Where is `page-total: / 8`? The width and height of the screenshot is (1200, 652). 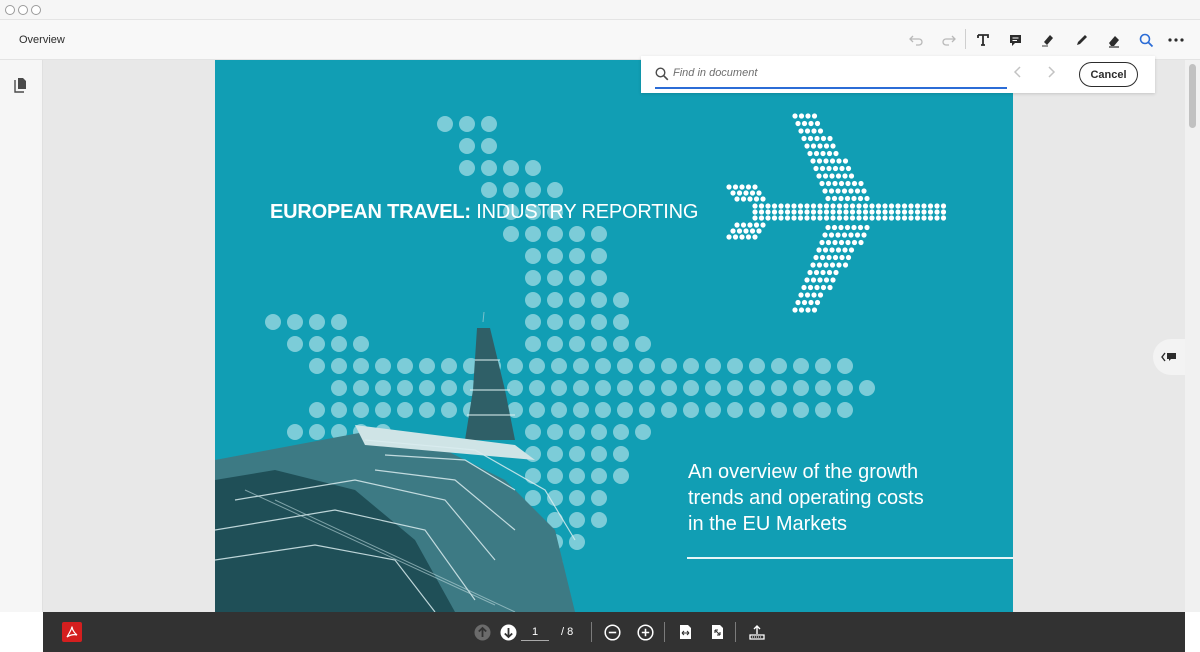
page-total: / 8 is located at coordinates (567, 632).